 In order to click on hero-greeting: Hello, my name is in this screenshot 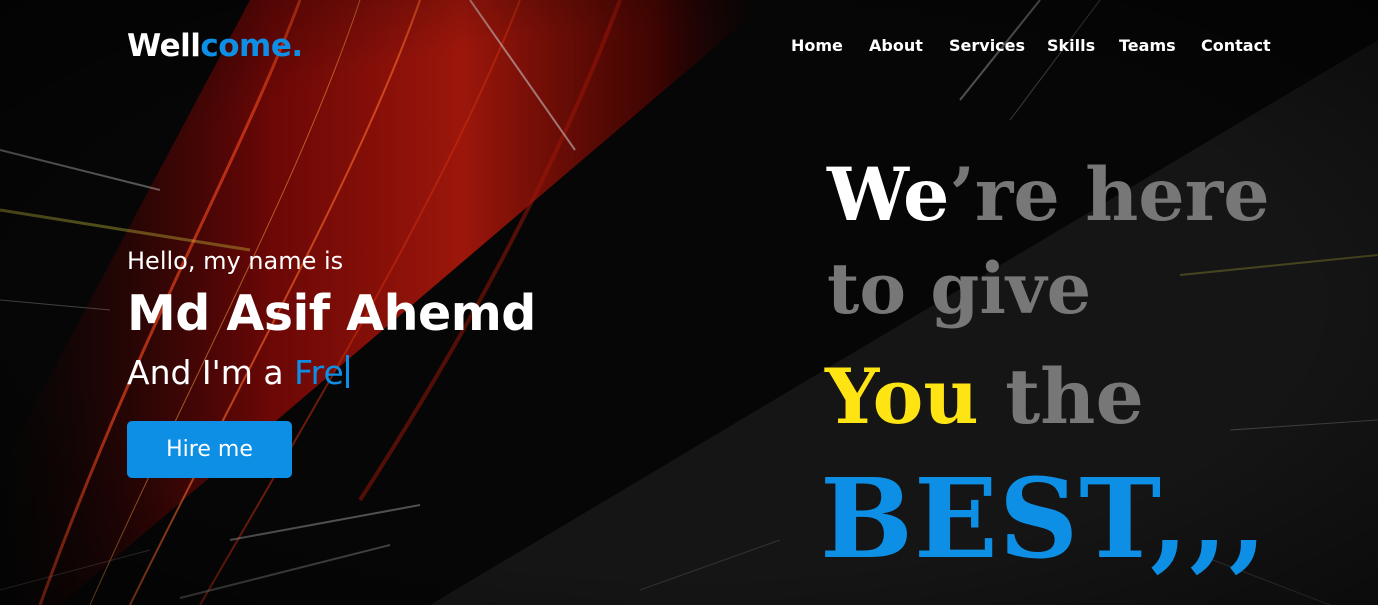, I will do `click(235, 261)`.